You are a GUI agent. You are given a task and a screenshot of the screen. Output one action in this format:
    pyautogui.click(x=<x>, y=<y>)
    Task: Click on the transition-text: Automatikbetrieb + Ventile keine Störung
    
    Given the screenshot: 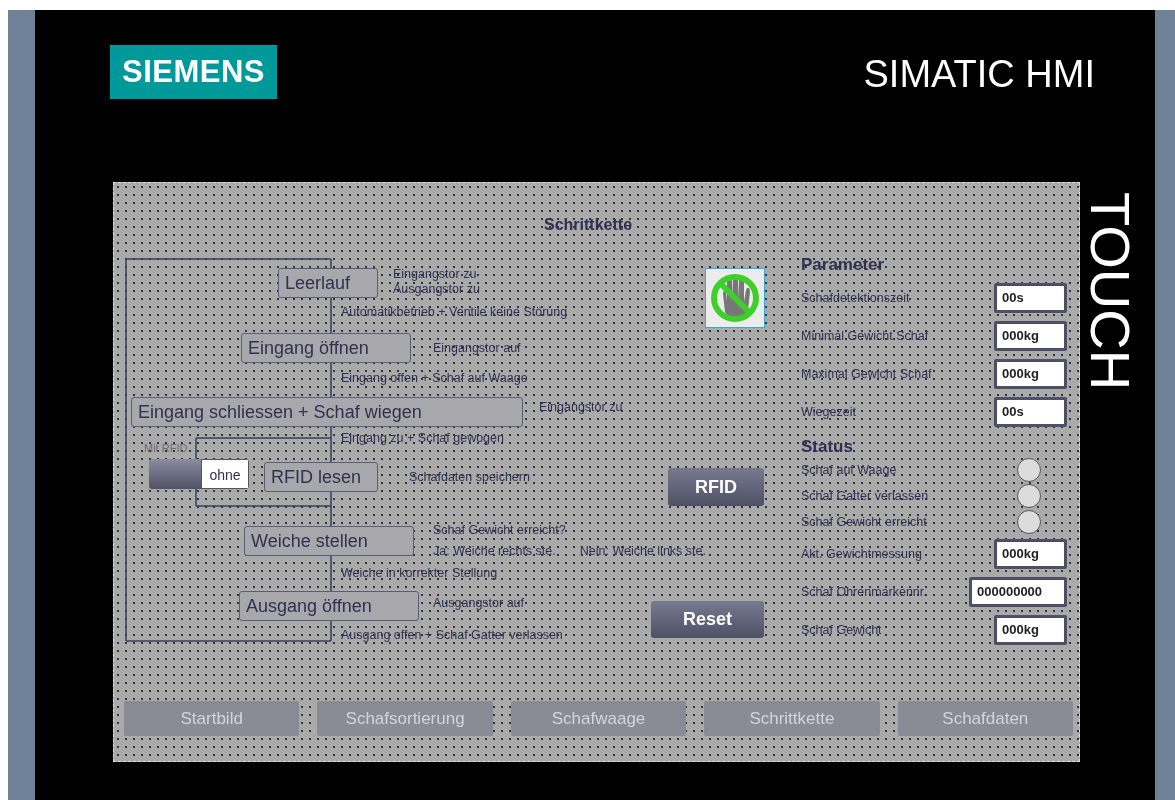 What is the action you would take?
    pyautogui.click(x=454, y=312)
    